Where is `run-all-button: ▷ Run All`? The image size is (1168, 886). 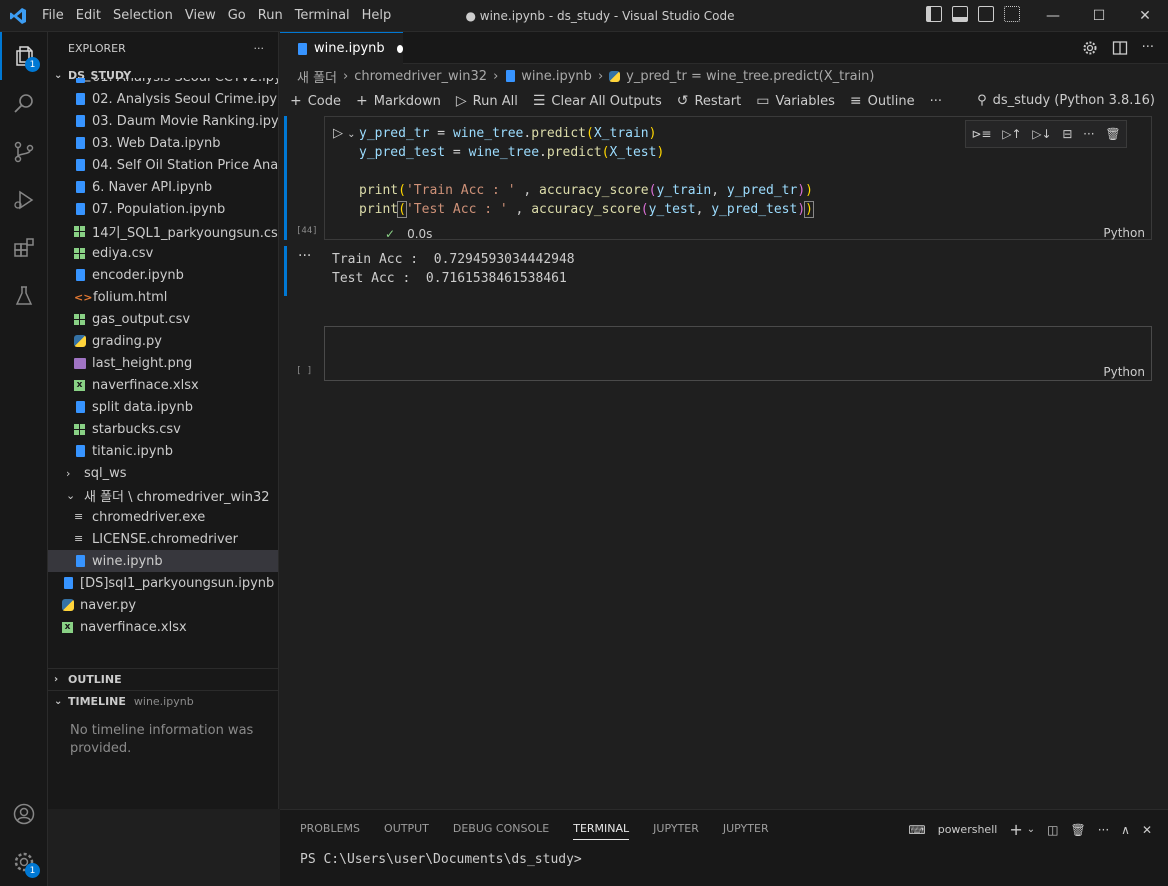 run-all-button: ▷ Run All is located at coordinates (487, 101).